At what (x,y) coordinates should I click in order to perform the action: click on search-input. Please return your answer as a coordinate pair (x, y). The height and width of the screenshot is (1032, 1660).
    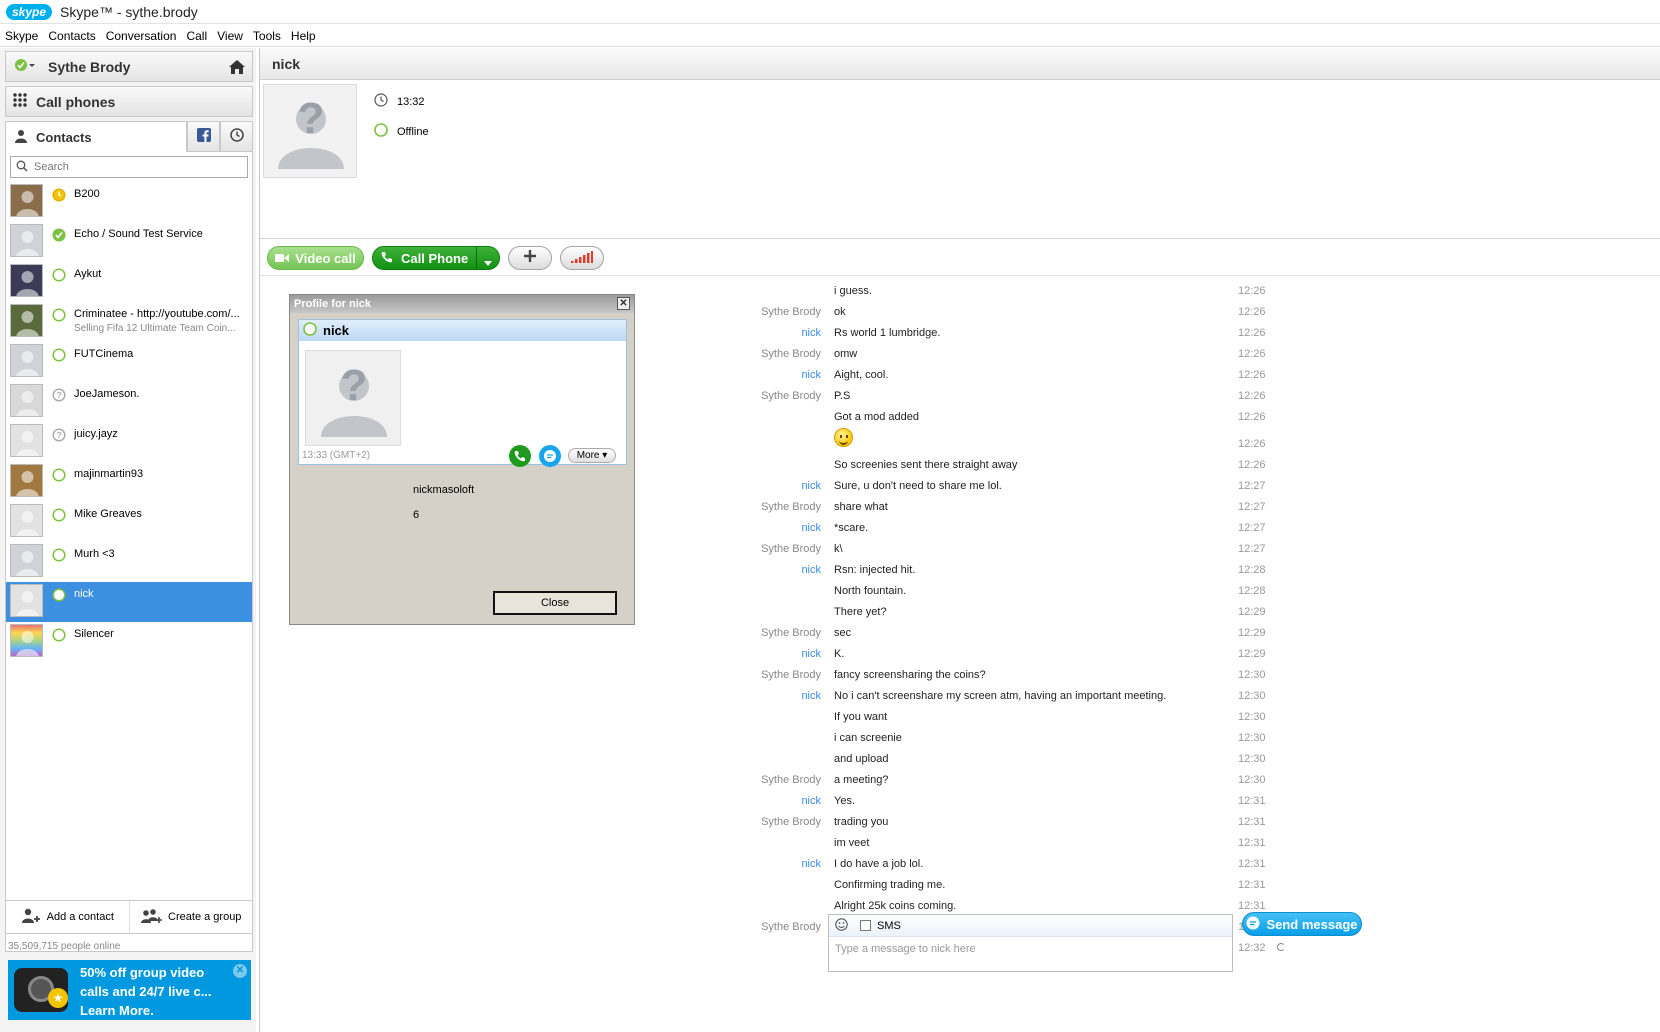
    Looking at the image, I should click on (134, 167).